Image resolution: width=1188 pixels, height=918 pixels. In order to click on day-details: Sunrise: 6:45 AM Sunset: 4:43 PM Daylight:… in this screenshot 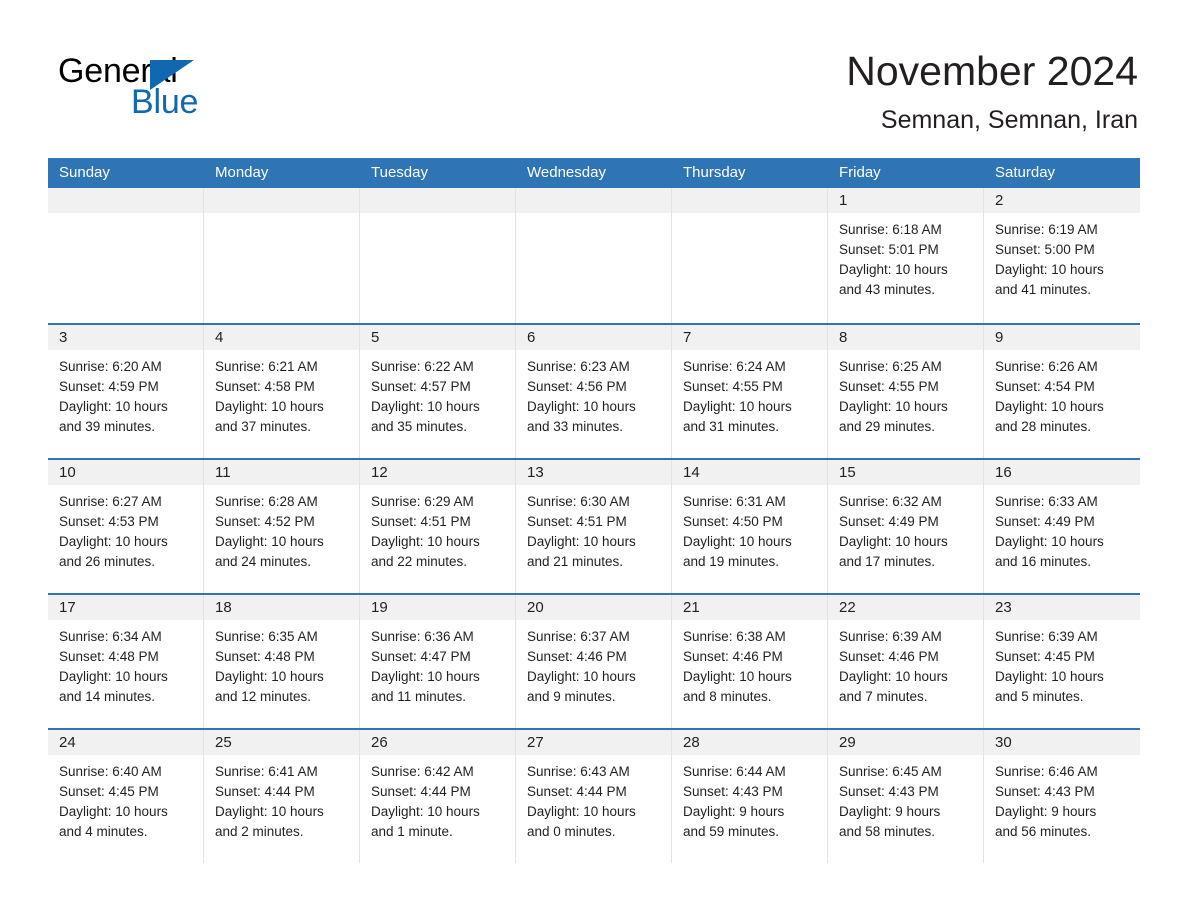, I will do `click(905, 798)`.